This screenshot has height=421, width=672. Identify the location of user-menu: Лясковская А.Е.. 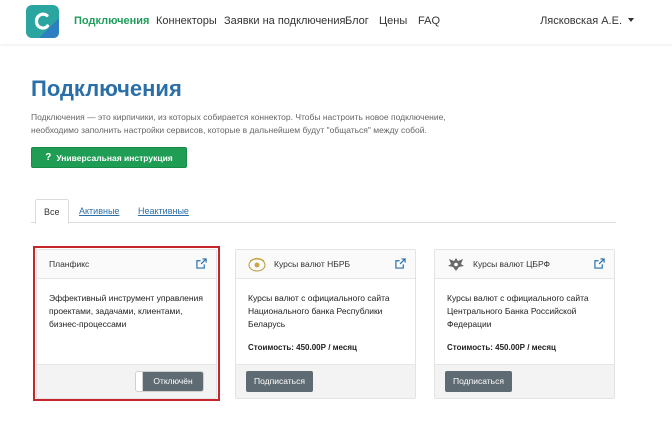
(587, 21).